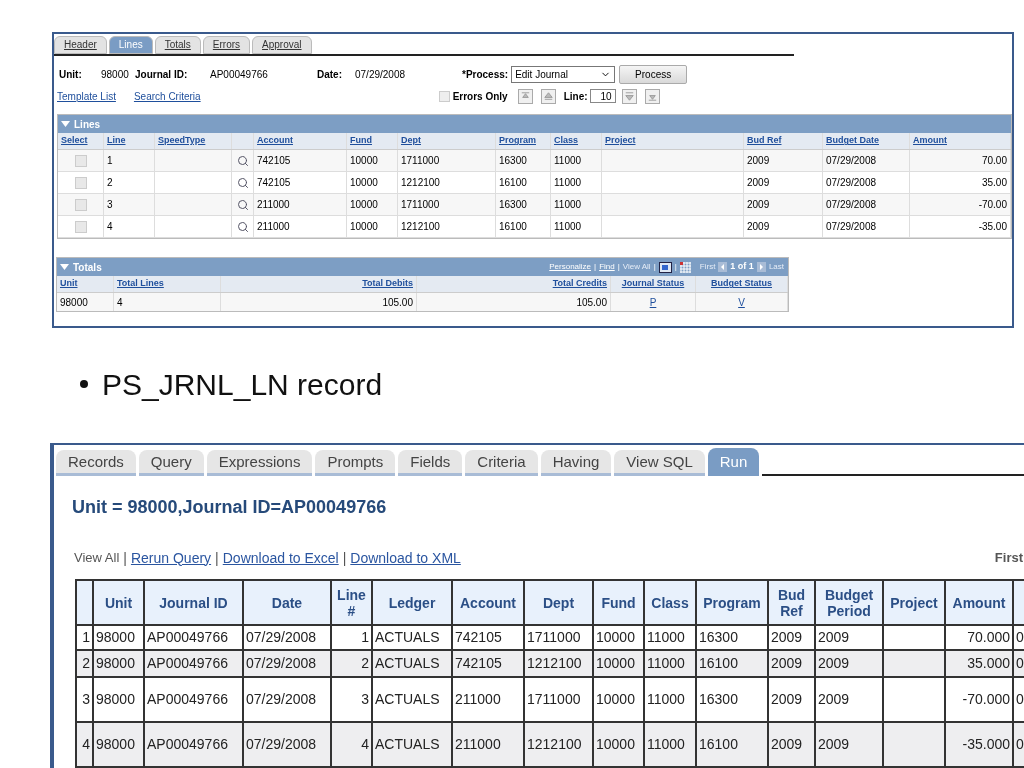 This screenshot has width=1024, height=768. What do you see at coordinates (653, 284) in the screenshot?
I see `column-header: Journal Status` at bounding box center [653, 284].